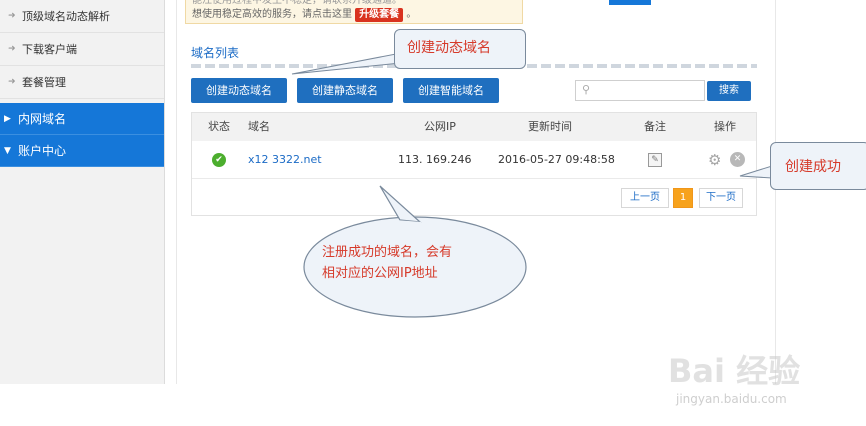 This screenshot has width=866, height=426. What do you see at coordinates (756, 172) in the screenshot?
I see `pointer-success` at bounding box center [756, 172].